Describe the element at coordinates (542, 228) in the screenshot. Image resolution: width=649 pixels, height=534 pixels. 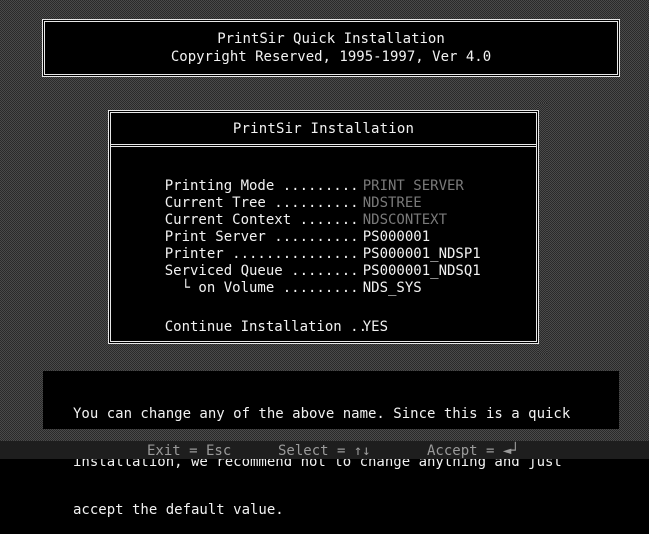
I see `dialog-shadow` at that location.